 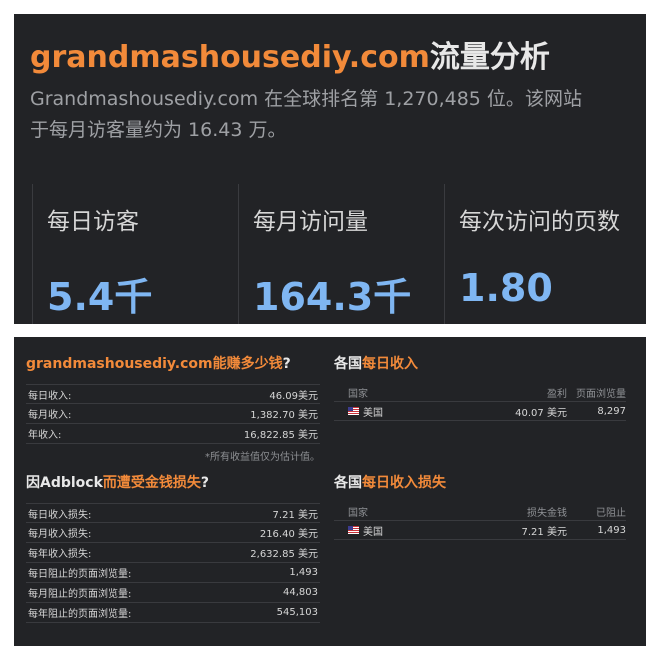 I want to click on table-header: 国家 盈利 页面浏览量, so click(x=480, y=392).